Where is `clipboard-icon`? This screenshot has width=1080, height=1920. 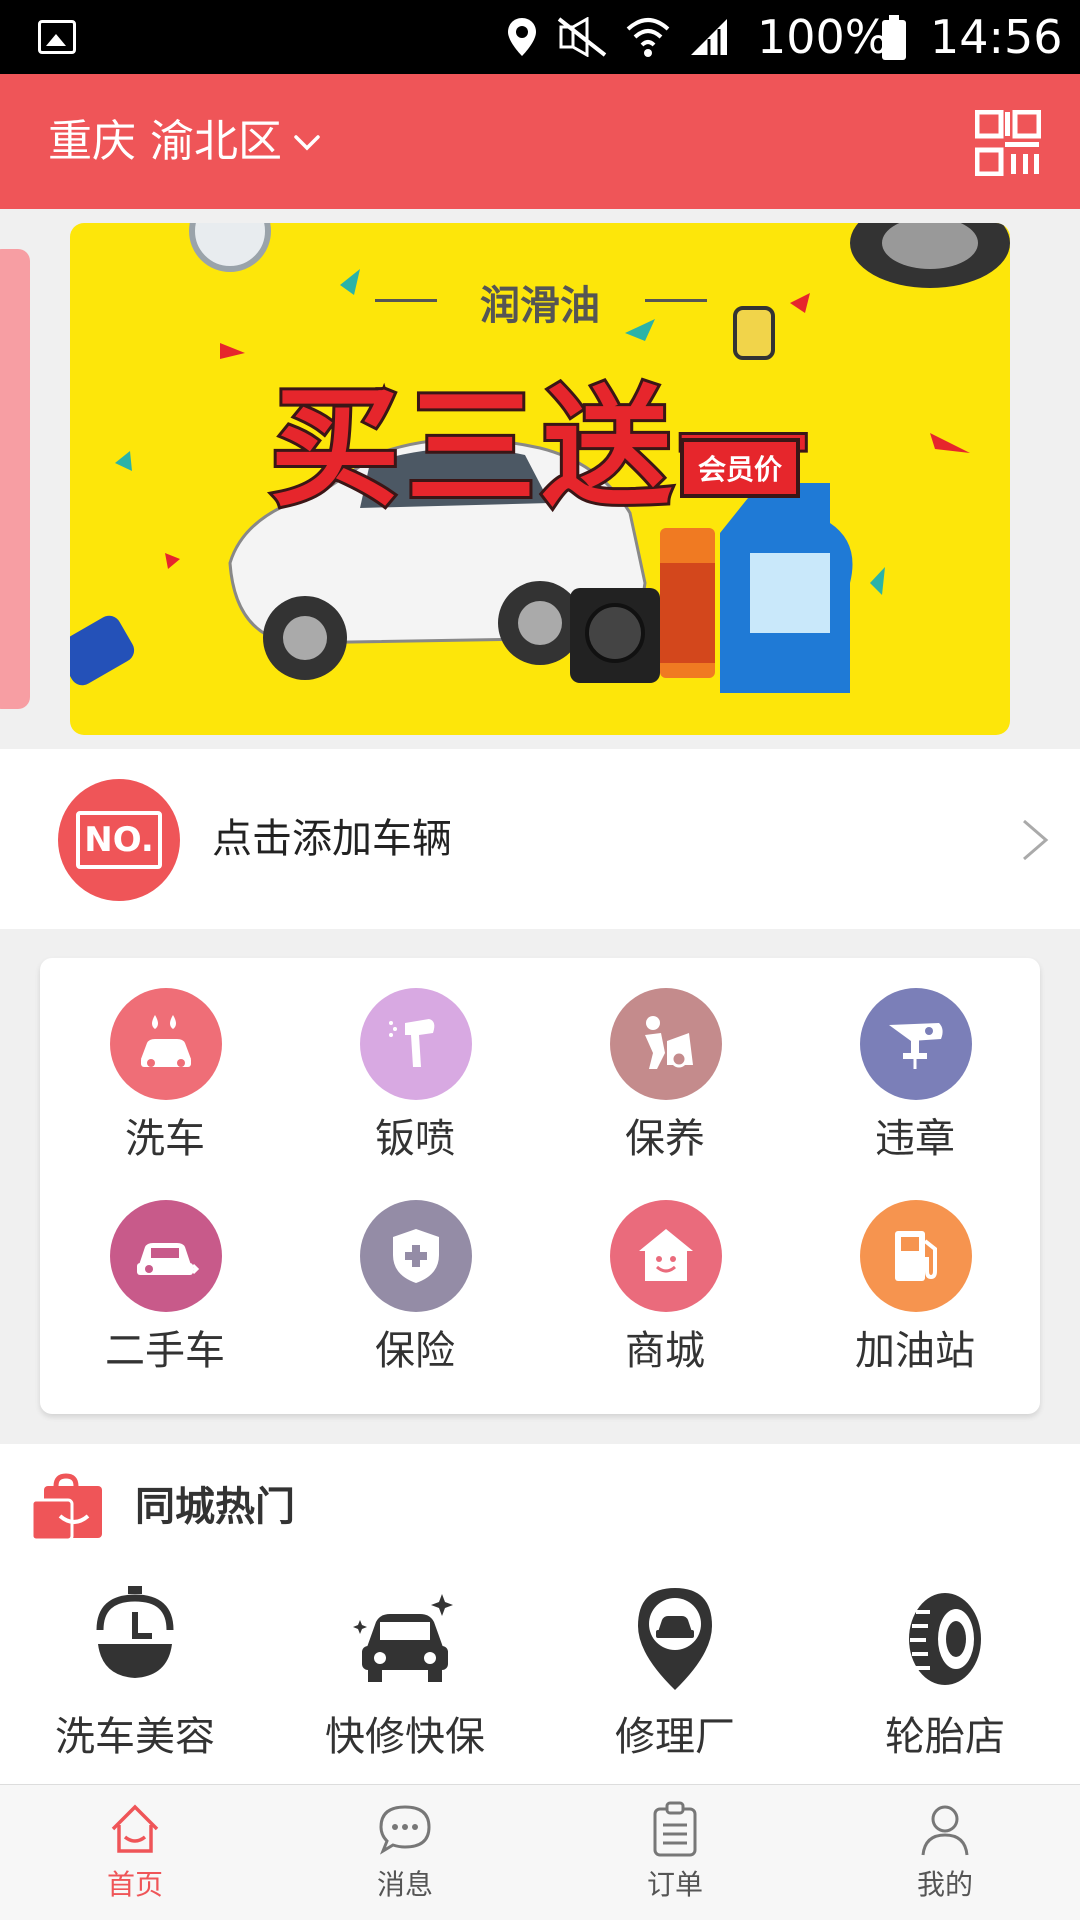 clipboard-icon is located at coordinates (675, 1829).